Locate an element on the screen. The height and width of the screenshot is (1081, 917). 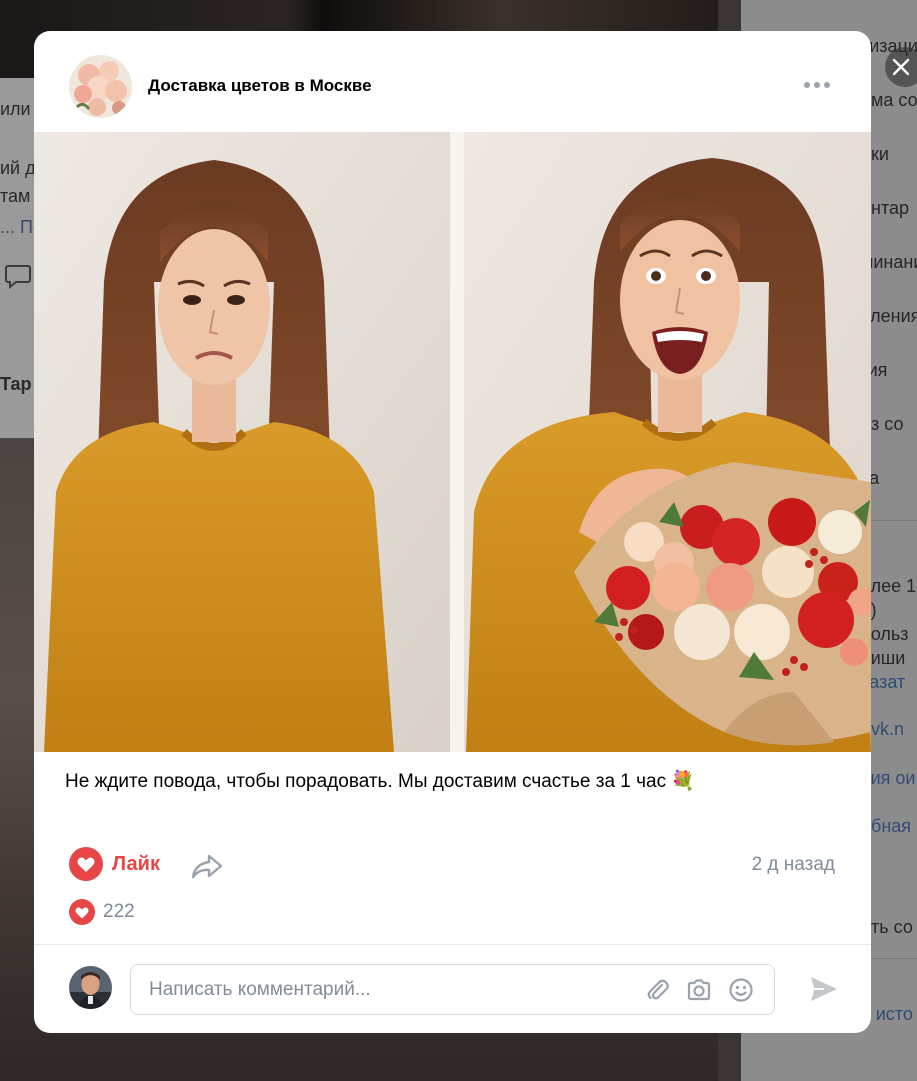
bg-fragment: ий д is located at coordinates (18, 168).